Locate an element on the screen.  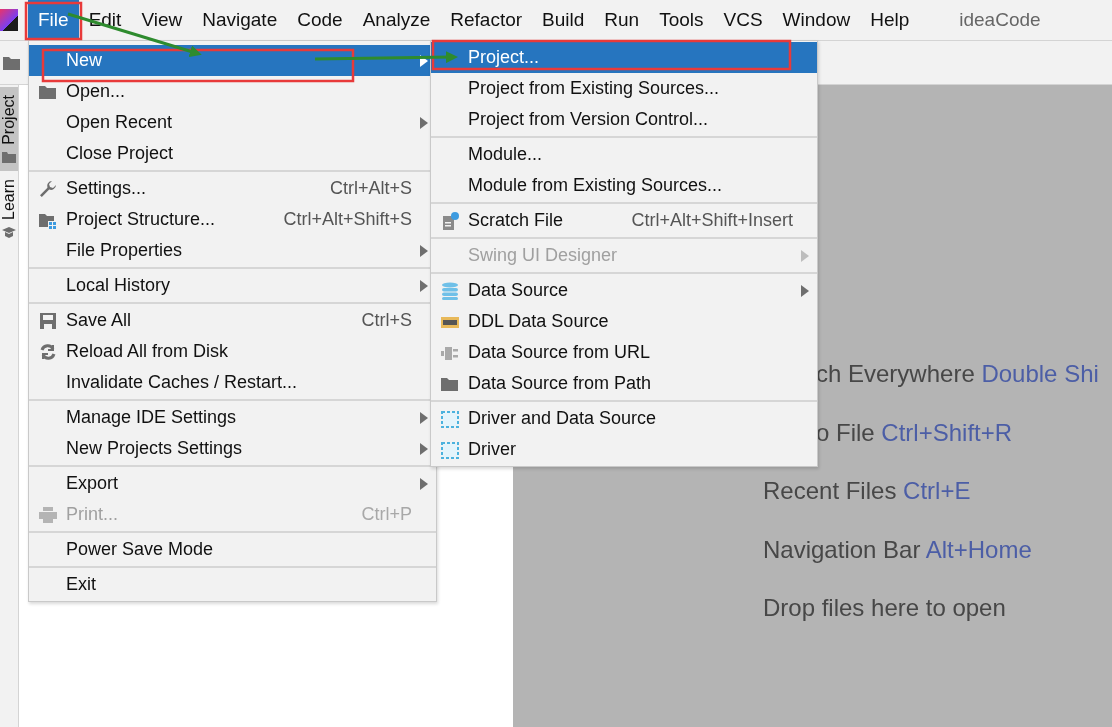
menu-bar-item: Code is located at coordinates (320, 20).